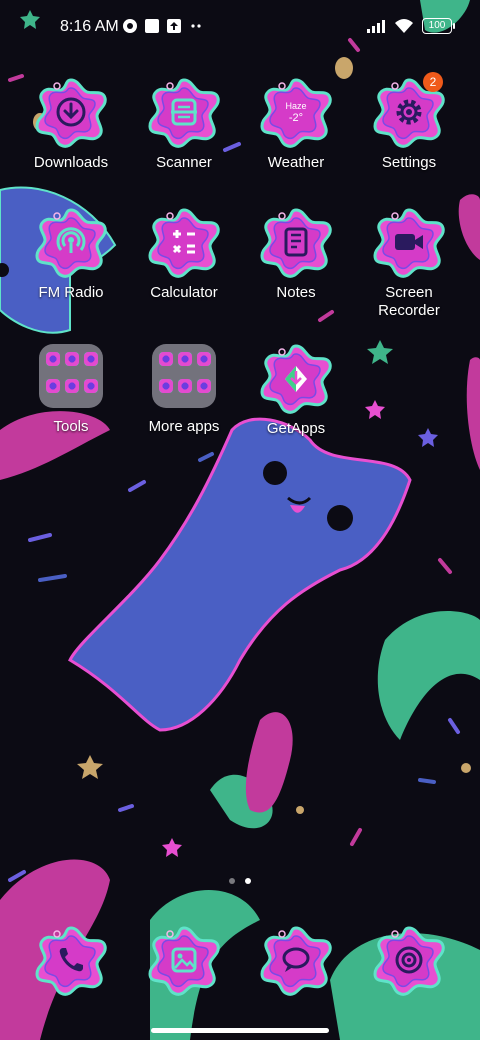  I want to click on getapps-icon, so click(296, 379).